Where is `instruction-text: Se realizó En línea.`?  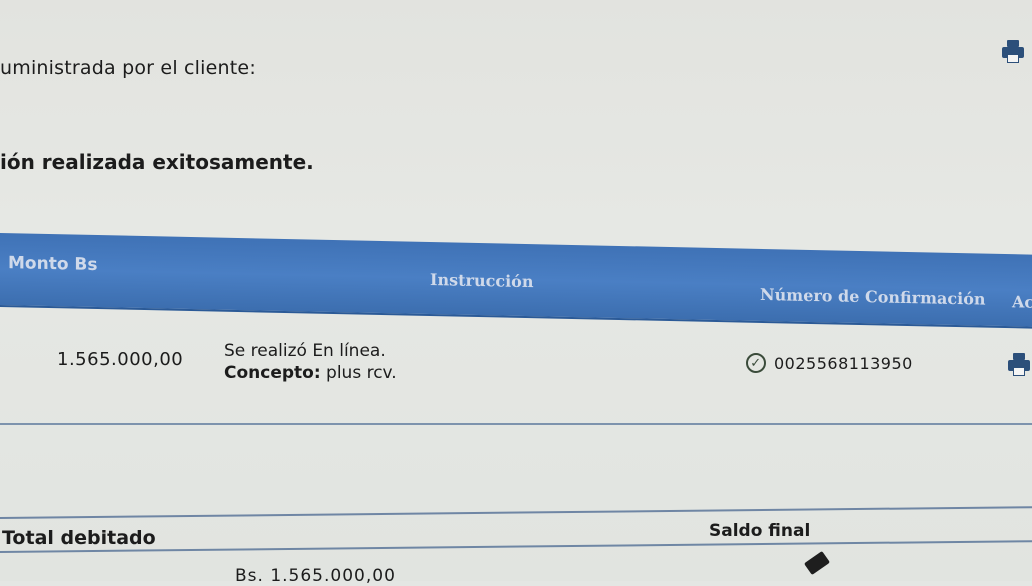
instruction-text: Se realizó En línea. is located at coordinates (305, 351).